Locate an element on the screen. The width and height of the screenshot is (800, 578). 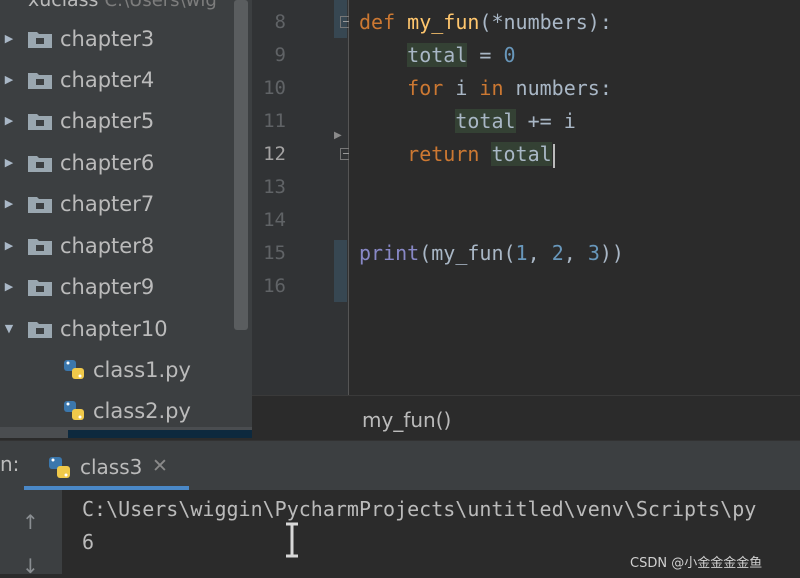
tree-selected-row-partial is located at coordinates (126, 432).